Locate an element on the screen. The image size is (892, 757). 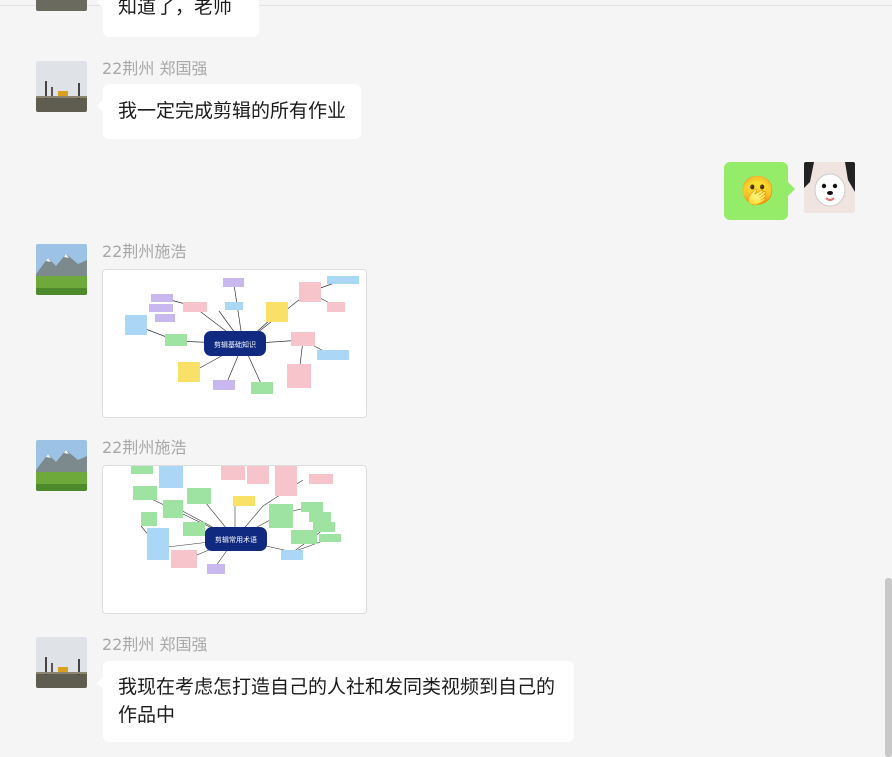
mindmap-center-label: 剪辑基础知识 is located at coordinates (235, 344).